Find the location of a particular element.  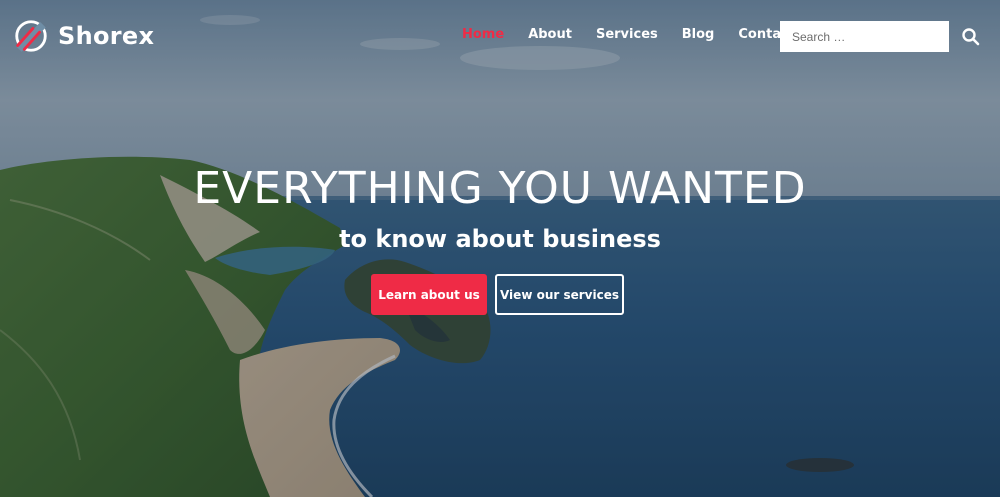

nav-item-home: Home is located at coordinates (483, 34).